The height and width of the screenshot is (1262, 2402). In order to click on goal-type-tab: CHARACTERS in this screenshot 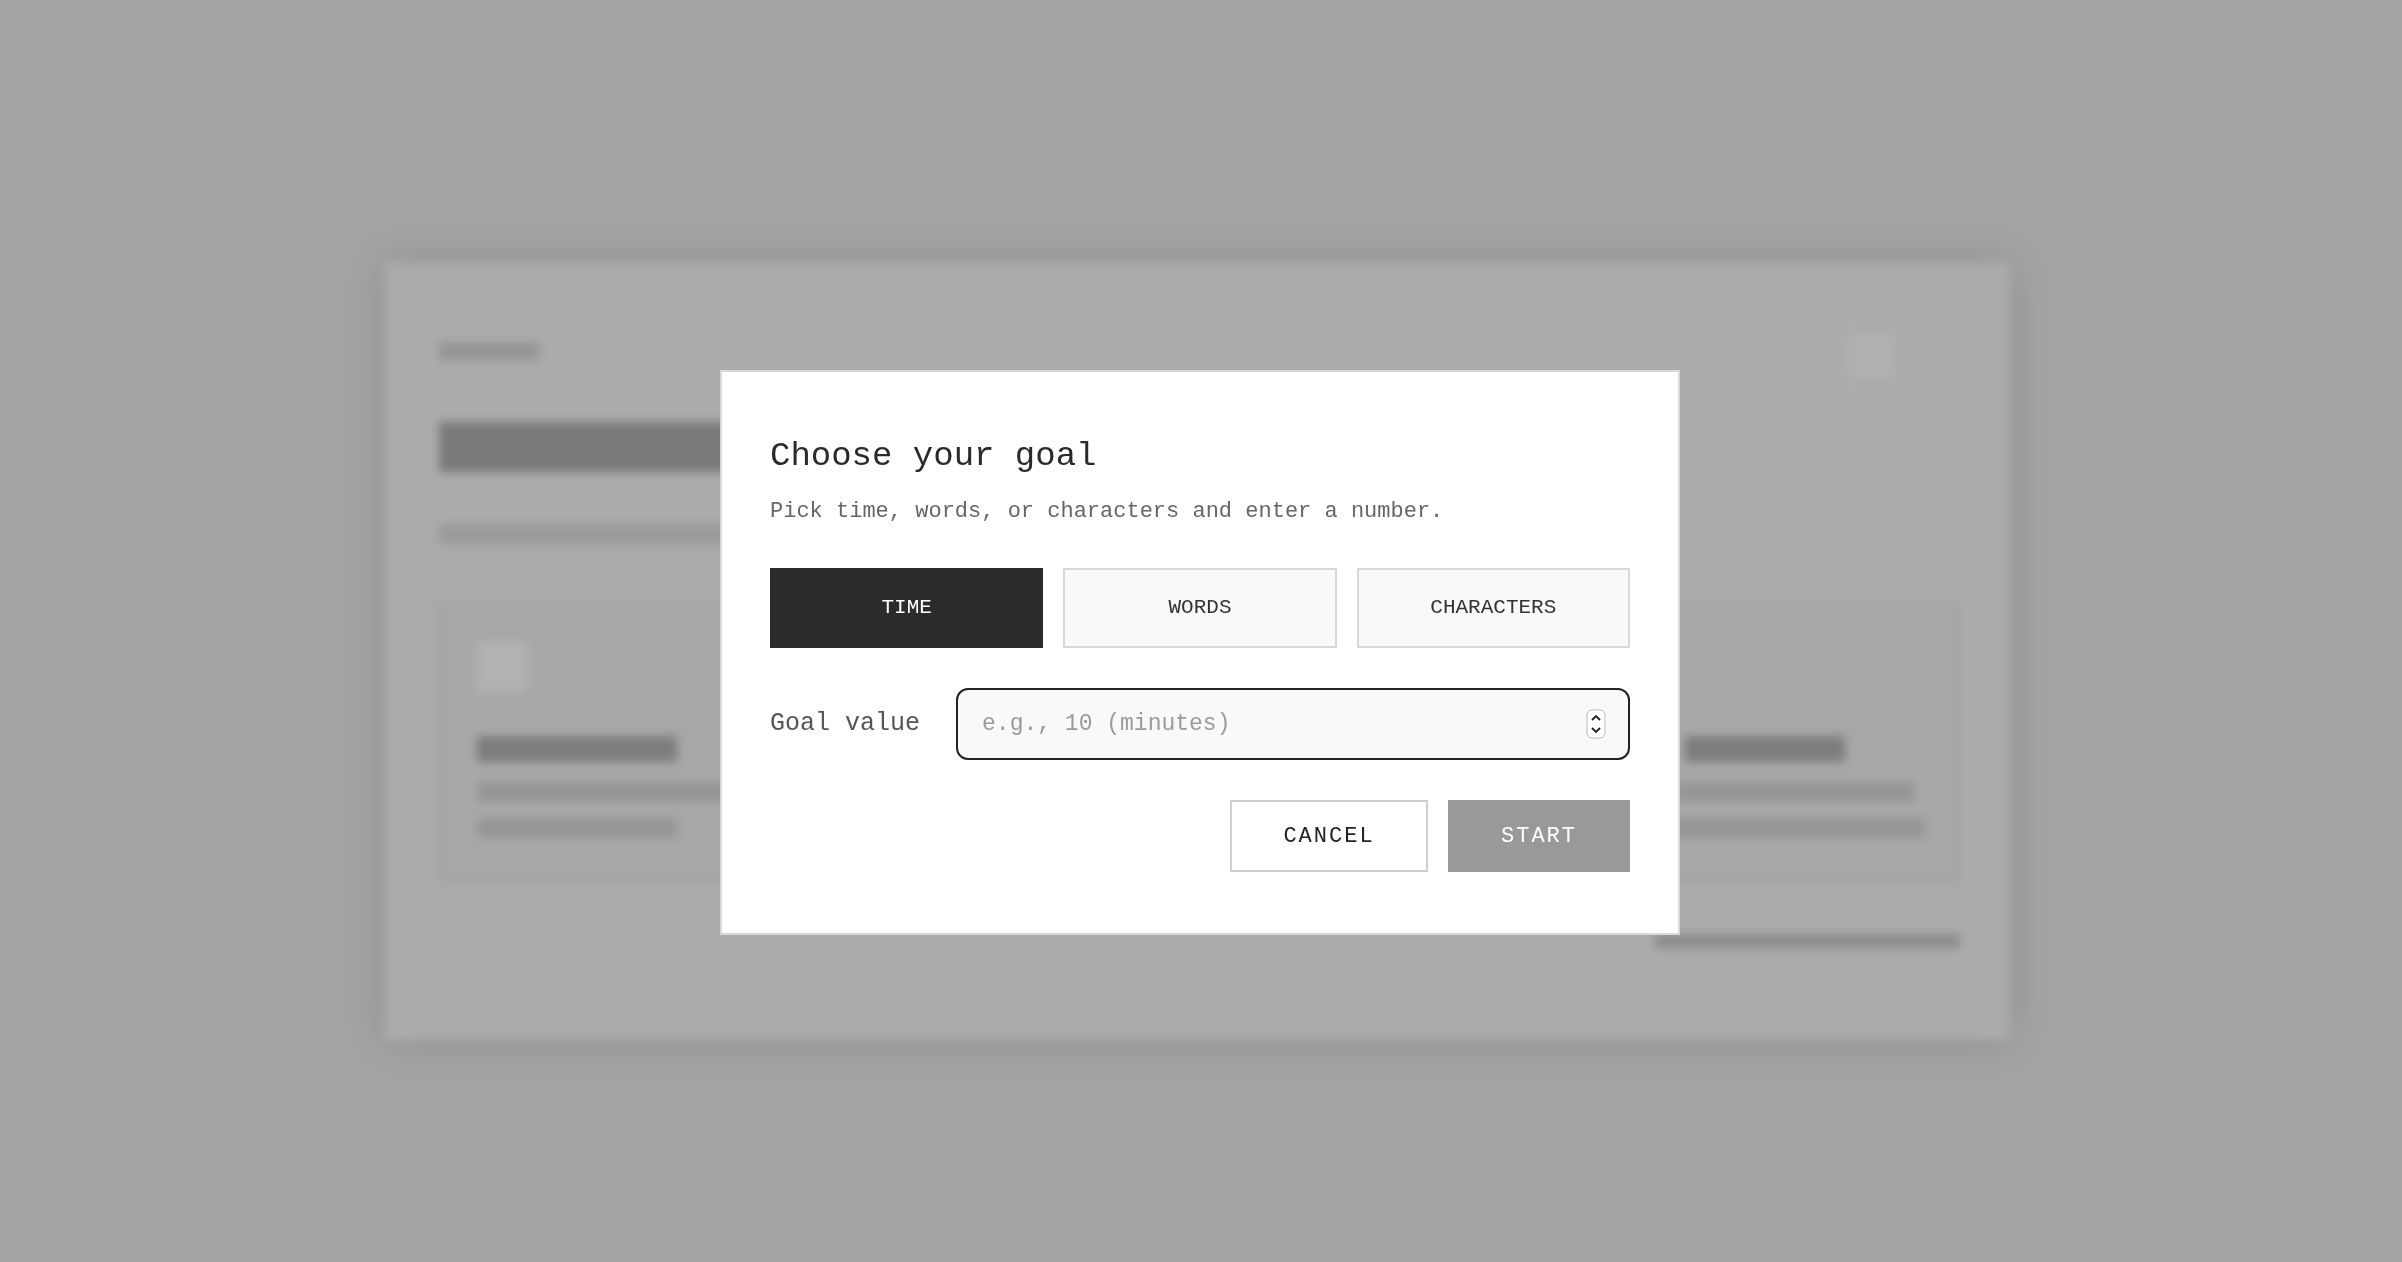, I will do `click(1493, 608)`.